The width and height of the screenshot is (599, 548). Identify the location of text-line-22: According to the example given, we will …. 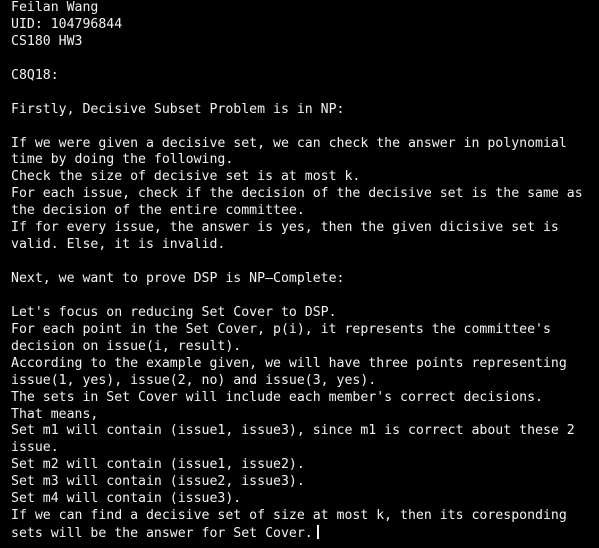
(289, 363).